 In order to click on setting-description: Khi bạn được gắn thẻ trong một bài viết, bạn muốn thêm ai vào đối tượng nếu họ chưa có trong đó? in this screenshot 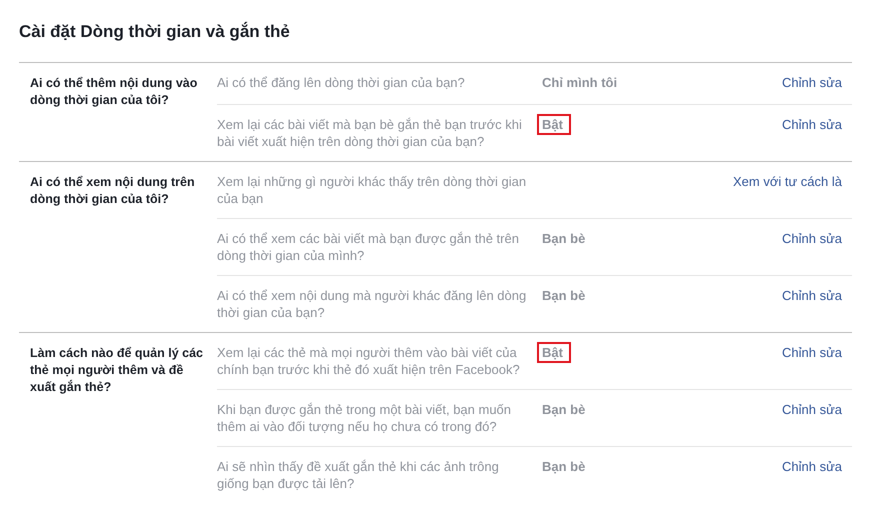, I will do `click(364, 418)`.